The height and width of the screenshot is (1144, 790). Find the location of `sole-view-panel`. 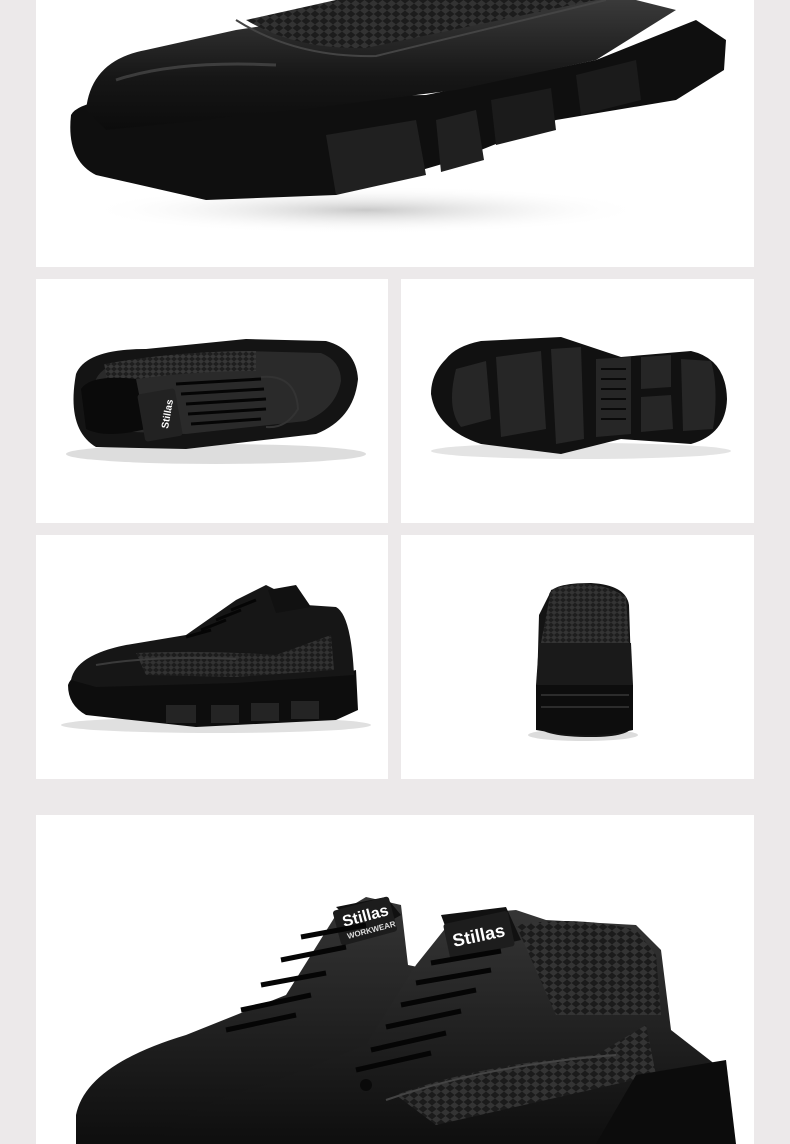

sole-view-panel is located at coordinates (577, 401).